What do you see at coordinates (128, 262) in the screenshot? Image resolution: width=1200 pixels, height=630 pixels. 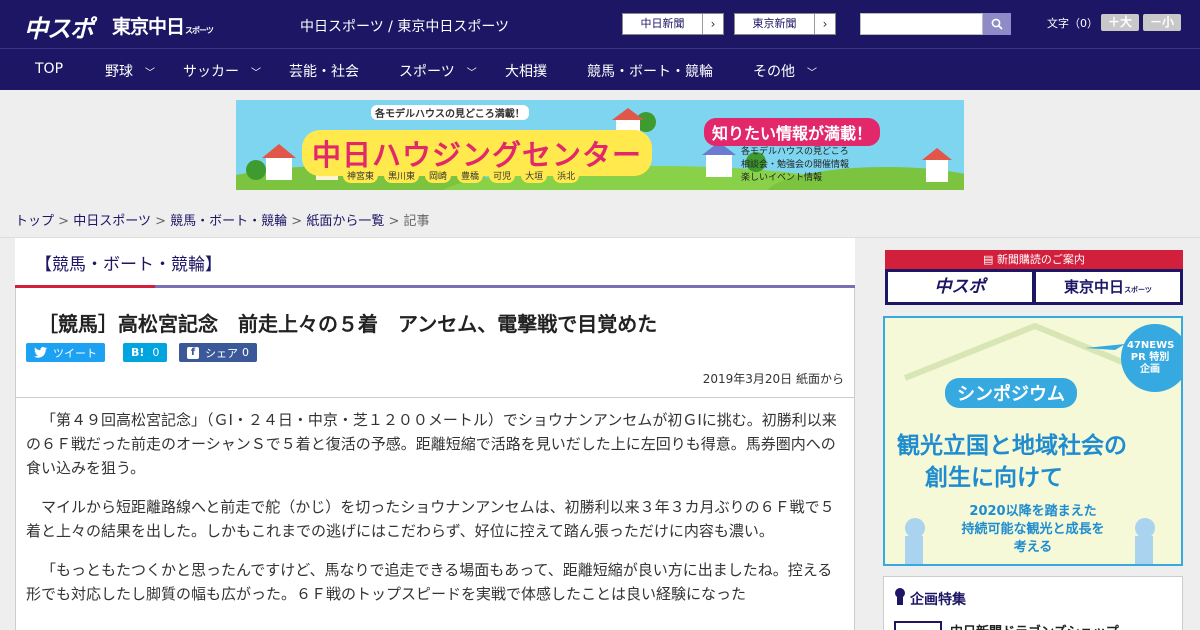 I see `section-title: 【競馬・ボート・競輪】` at bounding box center [128, 262].